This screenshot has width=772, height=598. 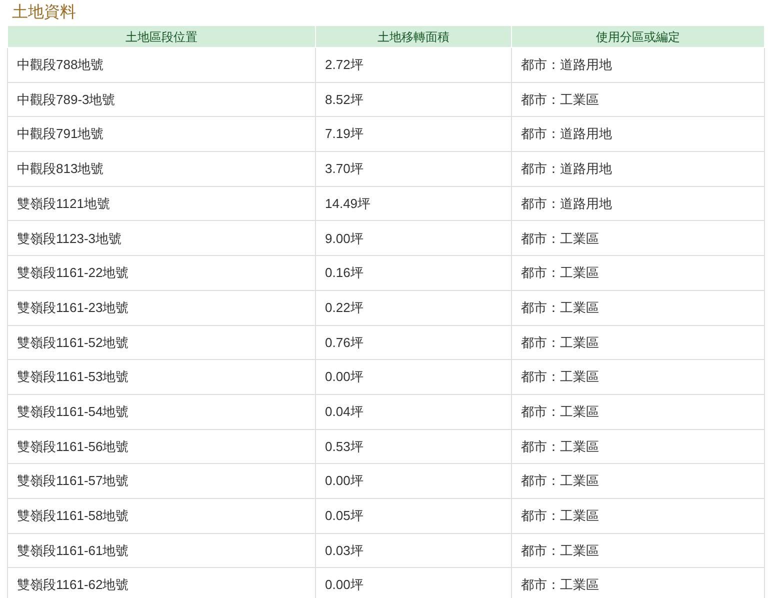 I want to click on section-title: 土地資料, so click(x=43, y=13).